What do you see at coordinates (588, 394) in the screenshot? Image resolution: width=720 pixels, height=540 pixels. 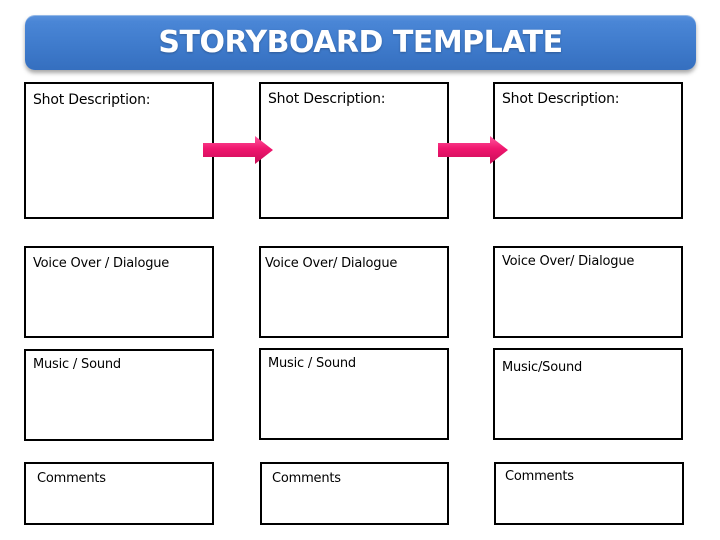 I see `music-sound-box-3: Music/Sound` at bounding box center [588, 394].